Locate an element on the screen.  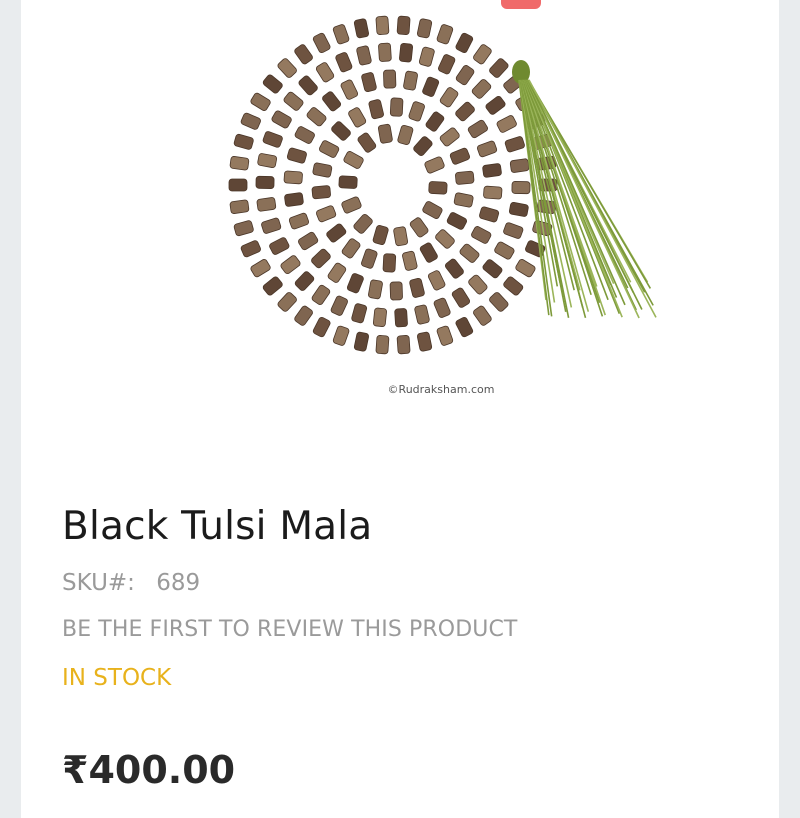
image-watermark: ©Rudraksham.com is located at coordinates (441, 389).